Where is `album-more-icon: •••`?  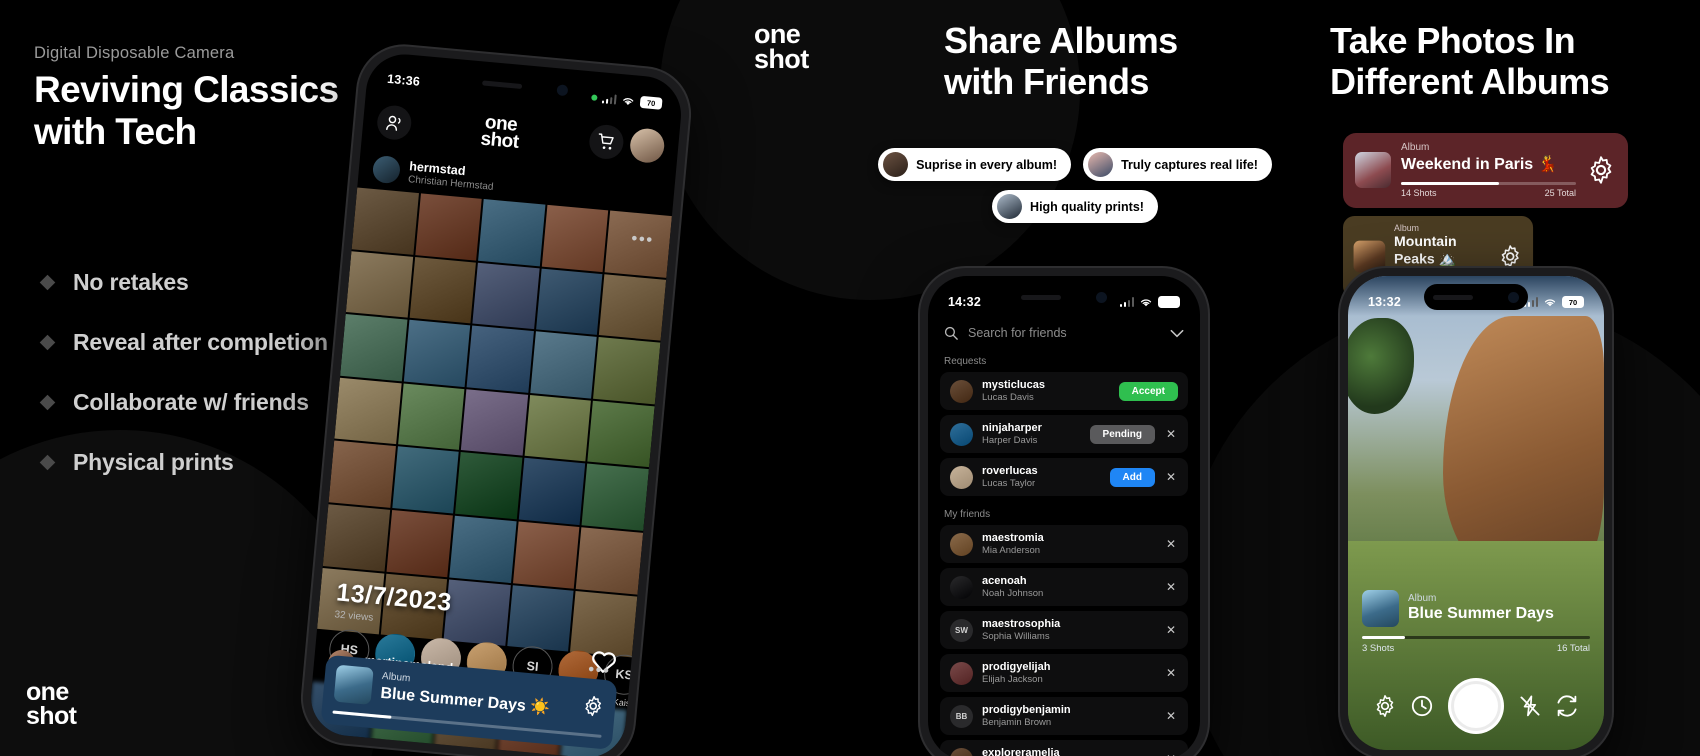 album-more-icon: ••• is located at coordinates (599, 669).